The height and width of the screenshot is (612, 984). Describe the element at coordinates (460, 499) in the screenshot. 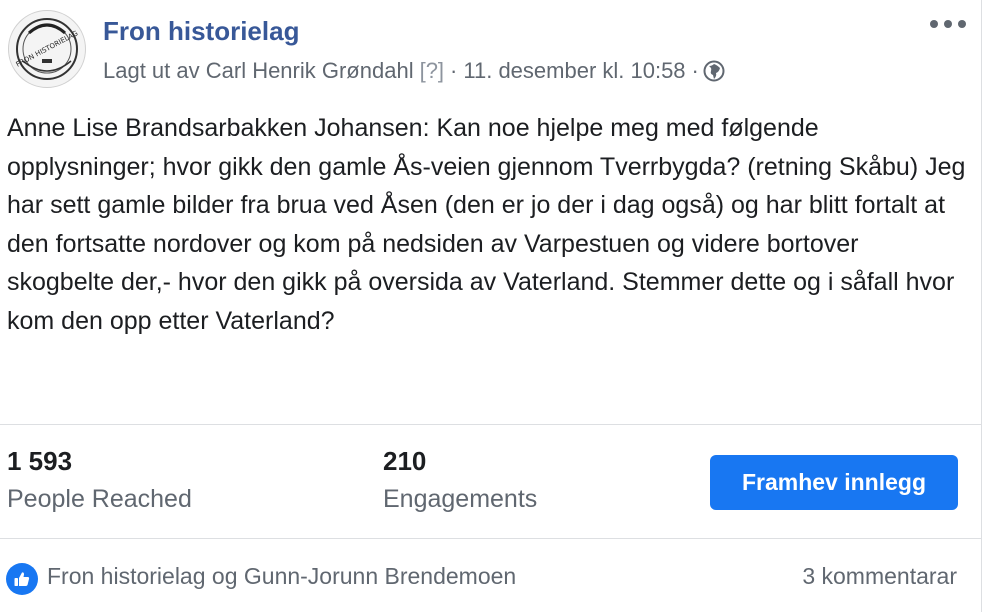

I see `engagements-label: Engagements` at that location.